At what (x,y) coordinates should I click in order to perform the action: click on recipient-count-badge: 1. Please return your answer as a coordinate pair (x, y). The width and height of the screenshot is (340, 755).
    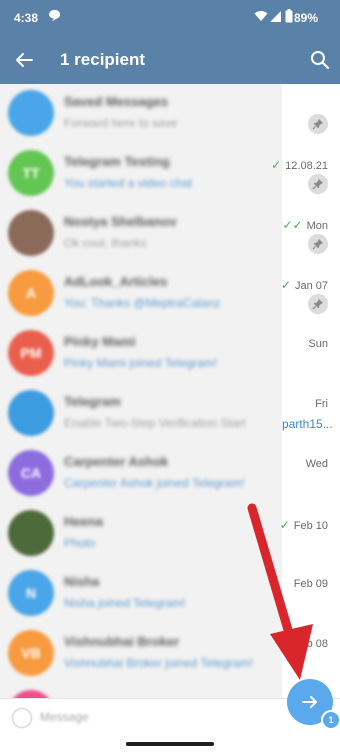
    Looking at the image, I should click on (330, 720).